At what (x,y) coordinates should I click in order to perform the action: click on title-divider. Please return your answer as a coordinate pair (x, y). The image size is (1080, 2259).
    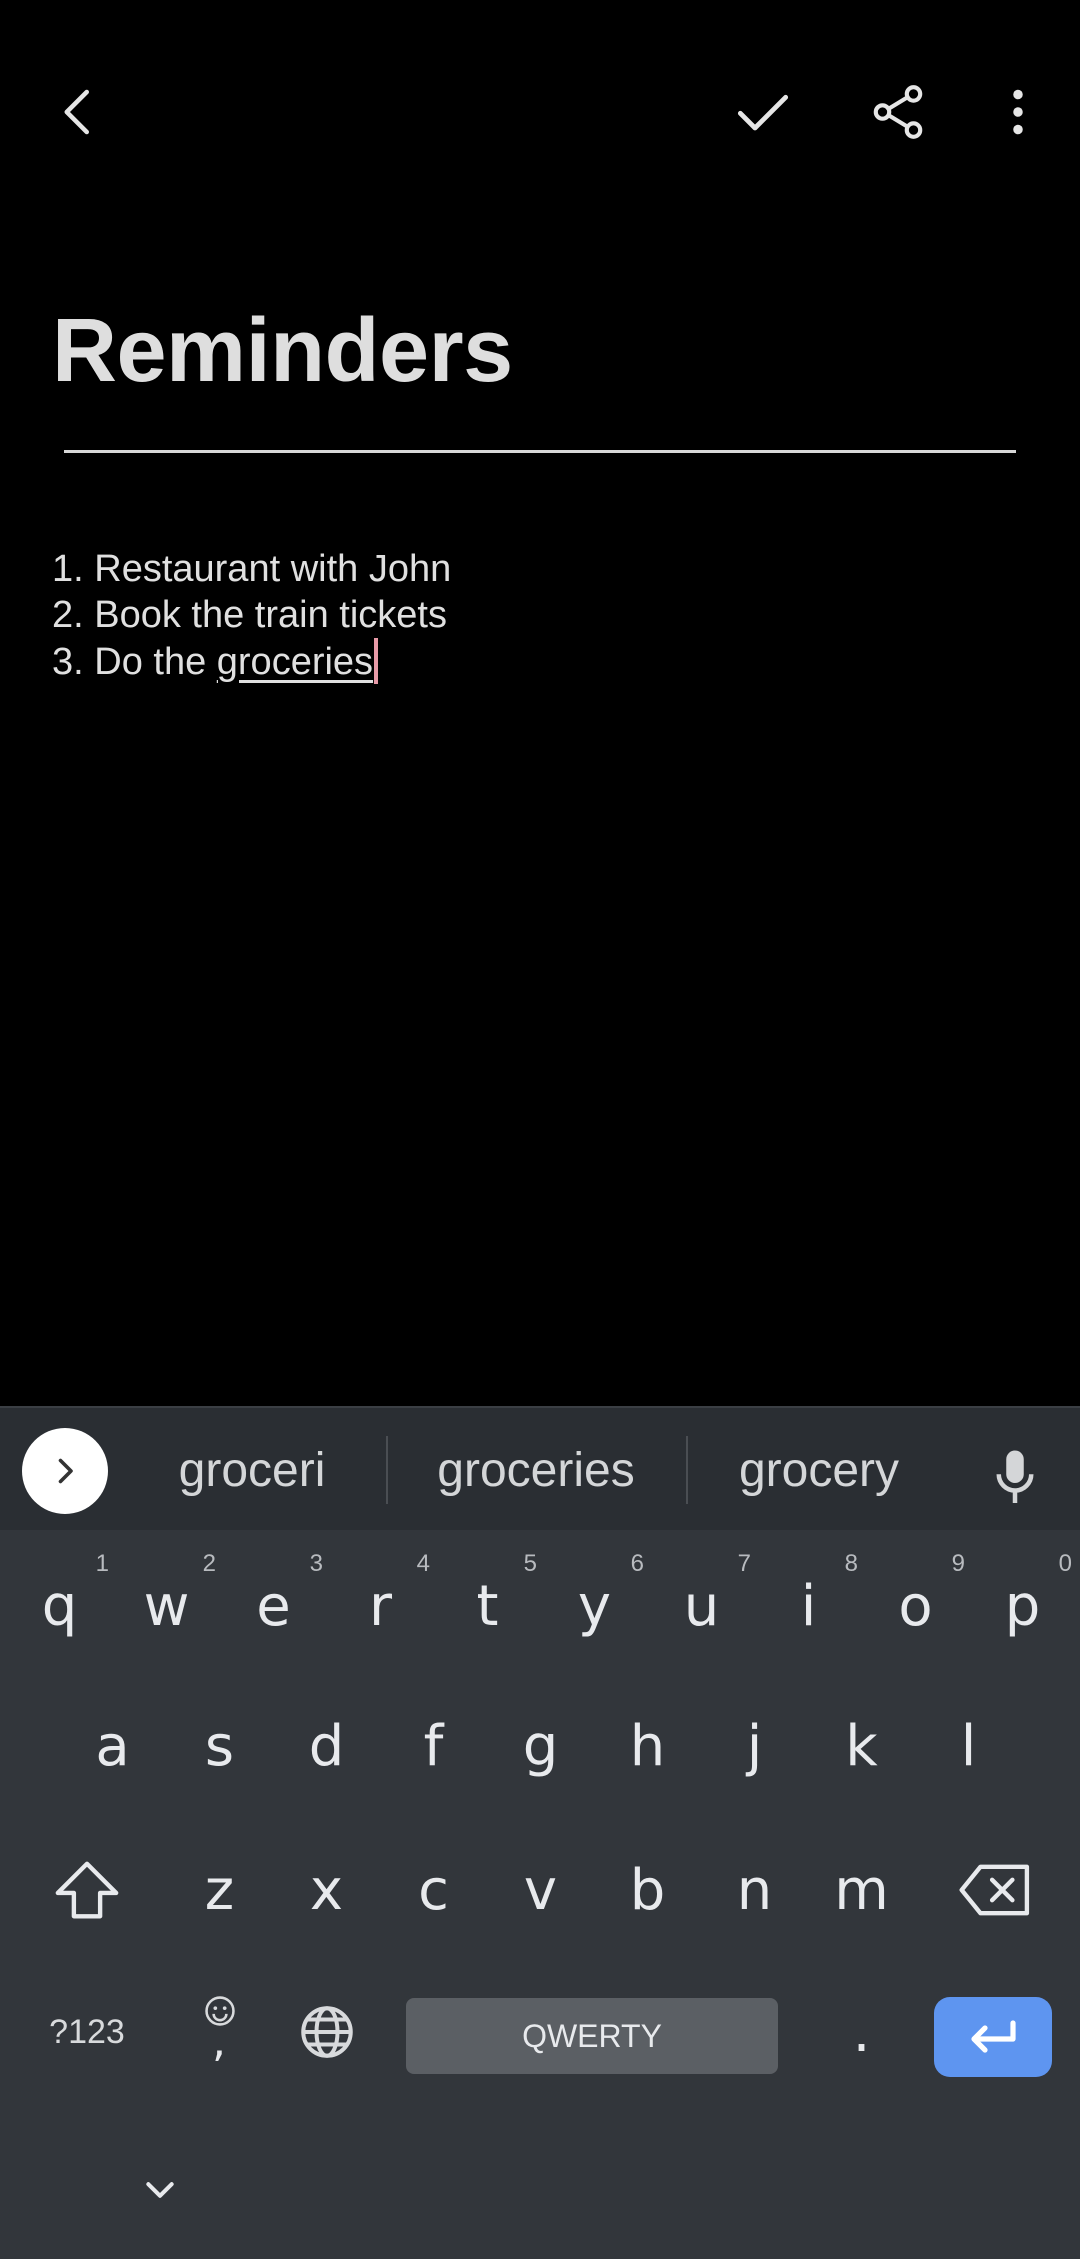
    Looking at the image, I should click on (540, 451).